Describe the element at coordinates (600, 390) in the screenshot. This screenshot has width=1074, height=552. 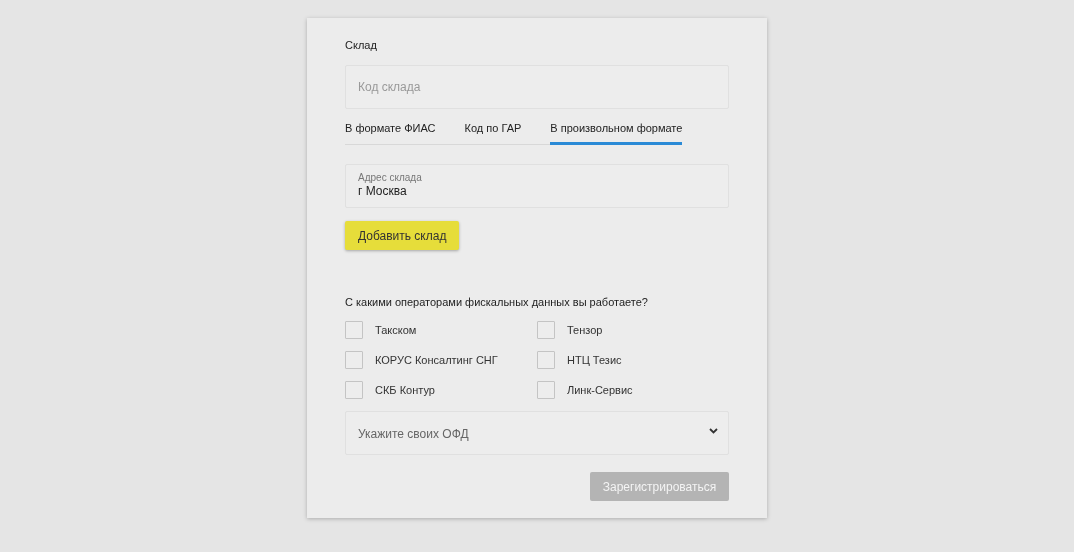
I see `checkbox-label: Линк-Сервис` at that location.